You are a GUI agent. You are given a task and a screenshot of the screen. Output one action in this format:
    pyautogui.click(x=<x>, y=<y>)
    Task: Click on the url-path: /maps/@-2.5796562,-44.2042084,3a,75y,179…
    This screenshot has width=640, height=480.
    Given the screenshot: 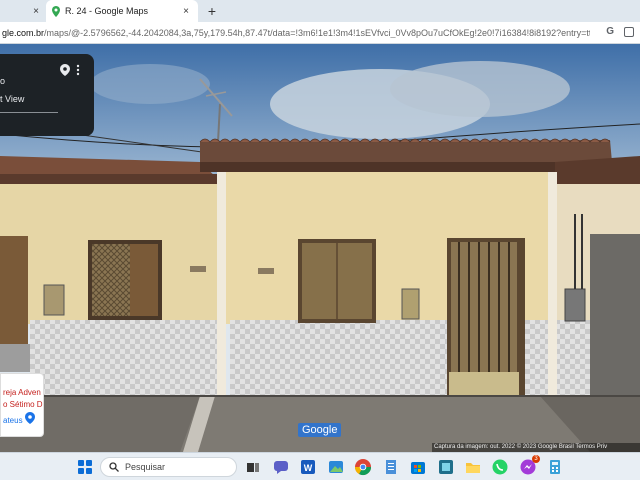 What is the action you would take?
    pyautogui.click(x=317, y=32)
    